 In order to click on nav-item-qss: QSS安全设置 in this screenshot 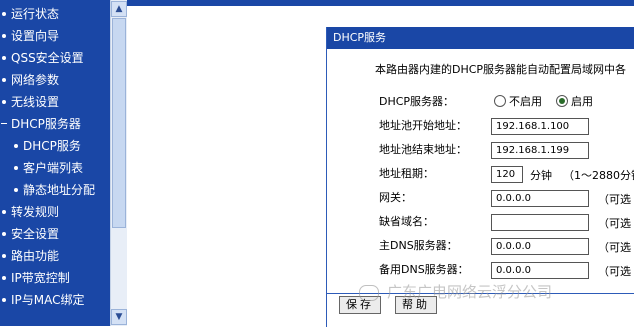, I will do `click(42, 58)`.